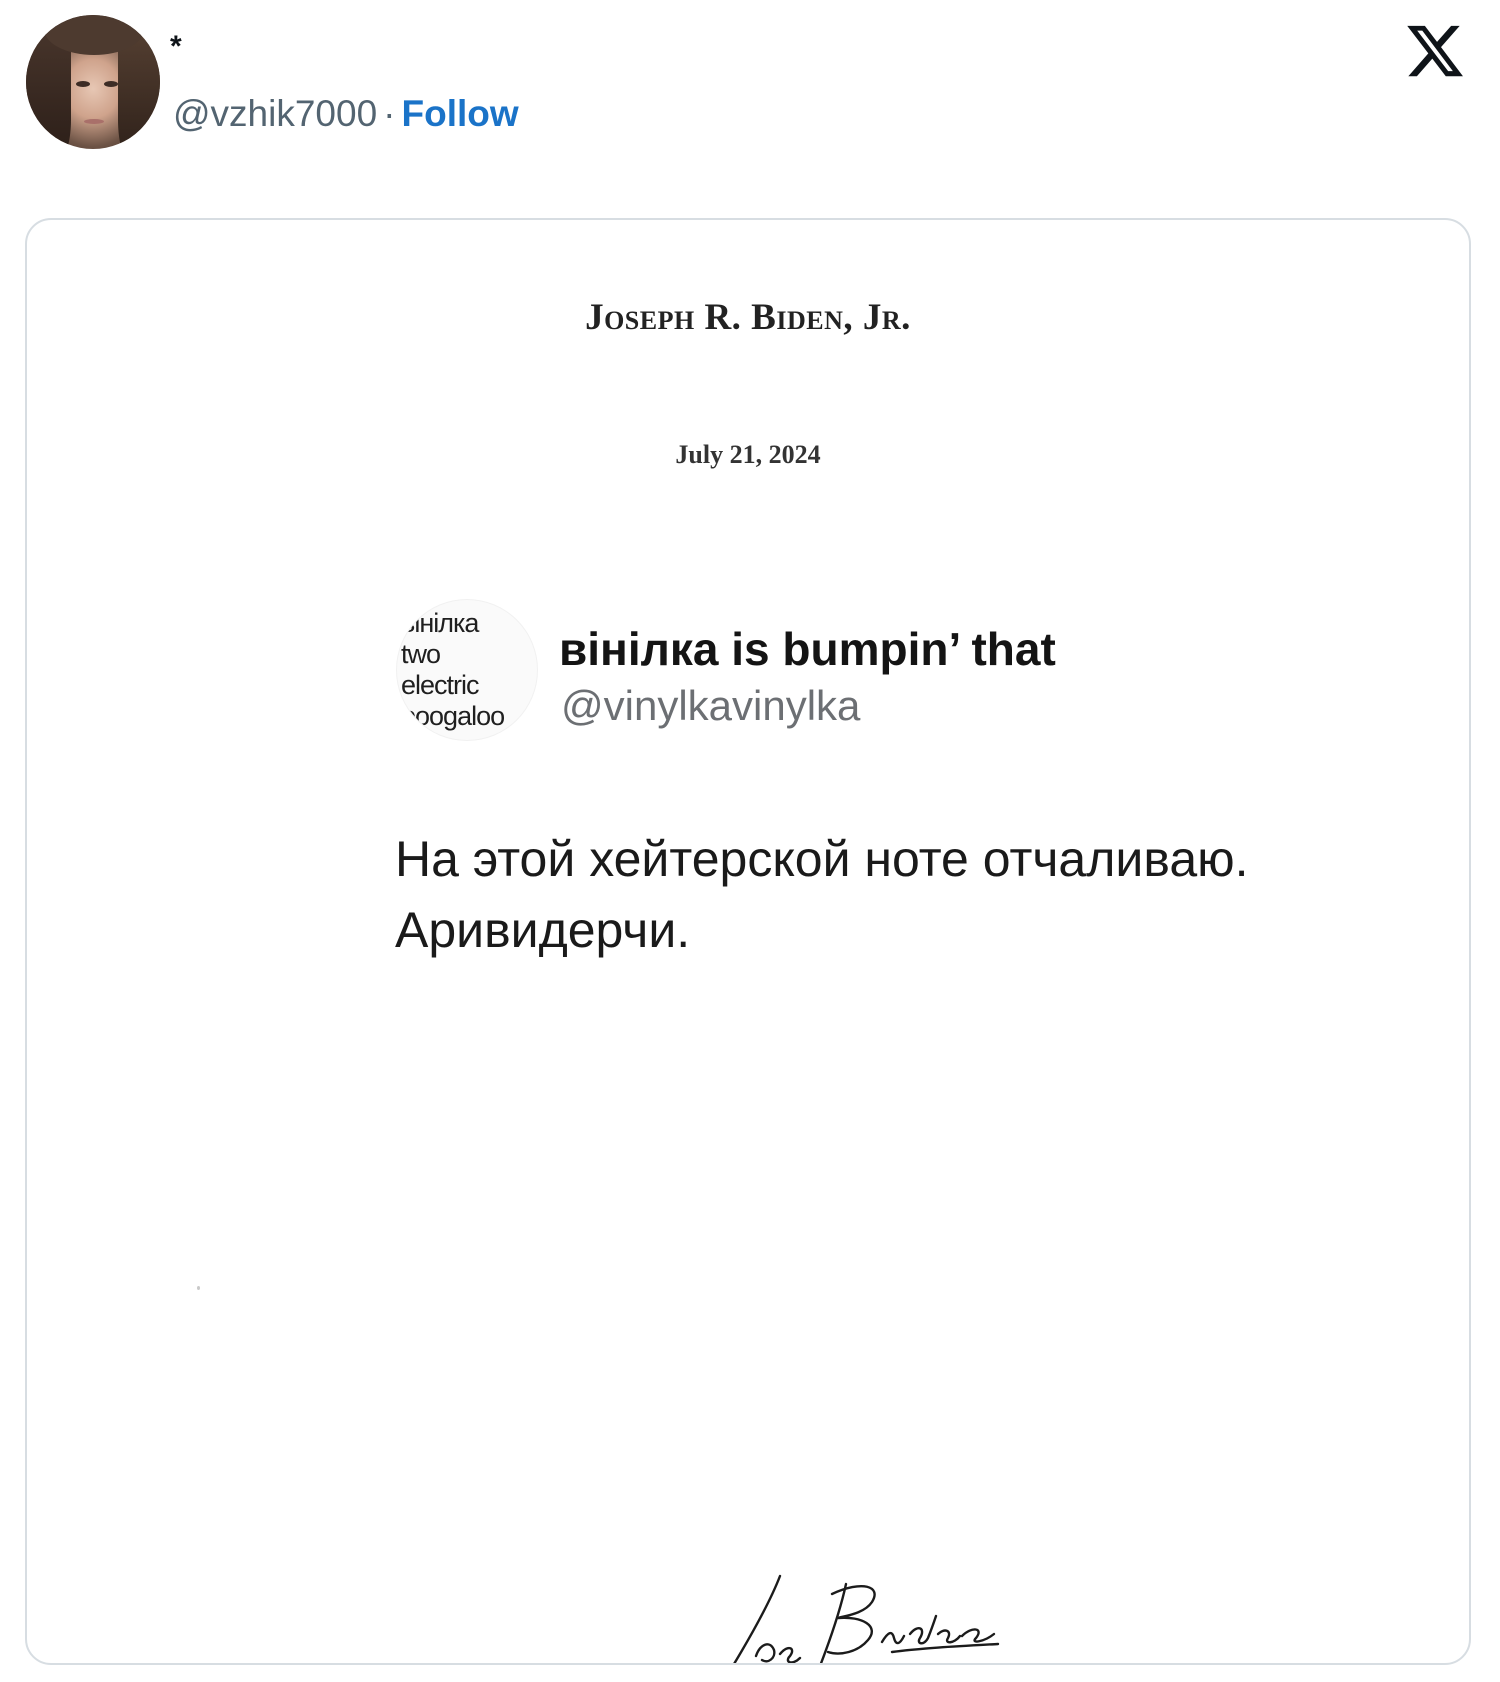  I want to click on signature, so click(866, 1618).